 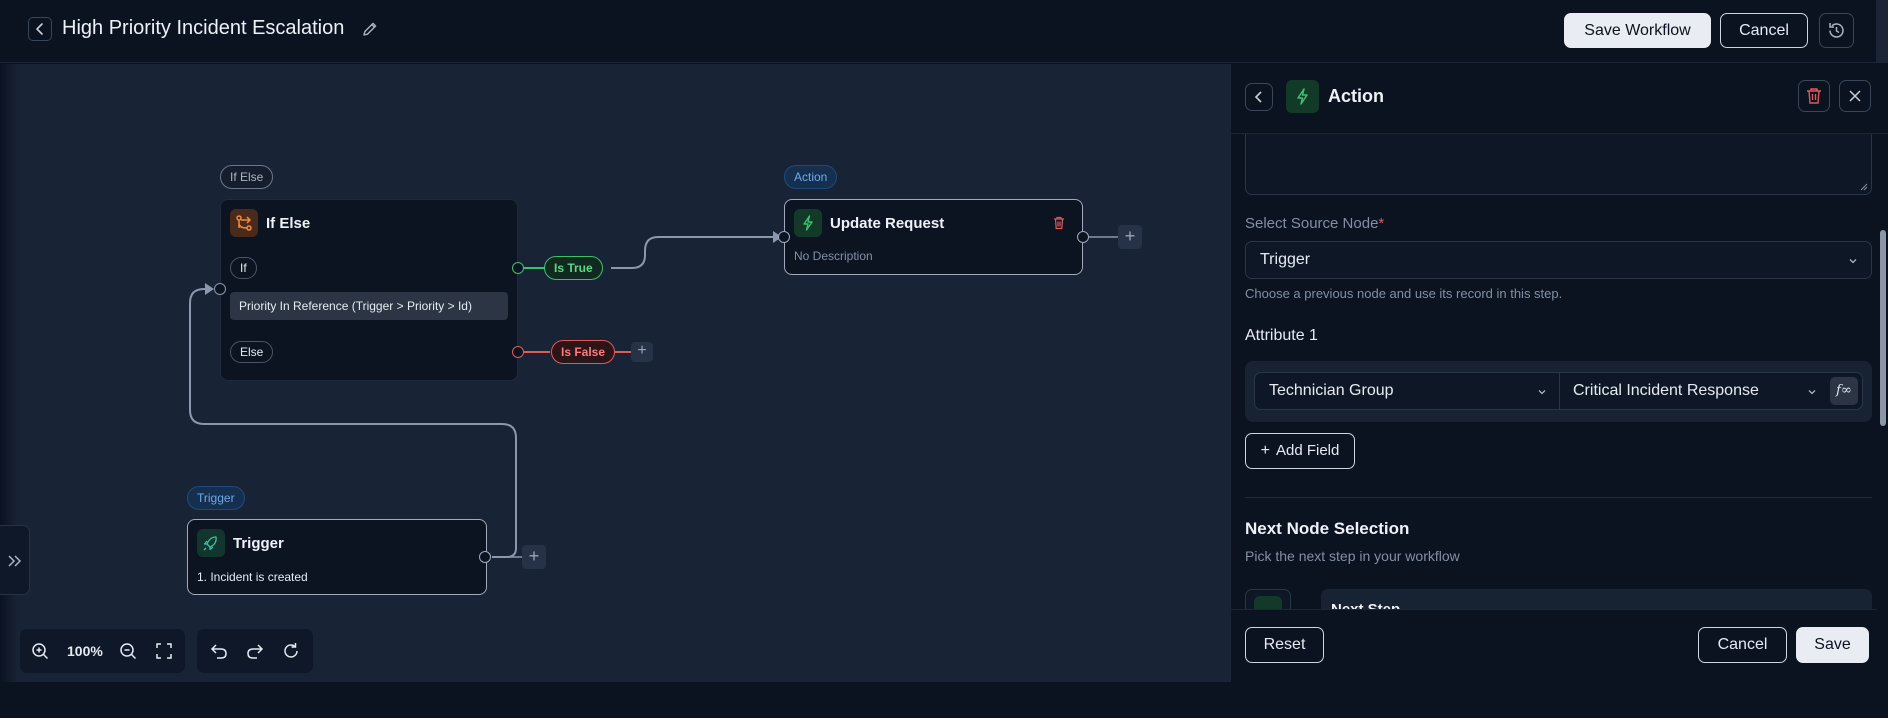 I want to click on panel-action-icon-box, so click(x=1302, y=96).